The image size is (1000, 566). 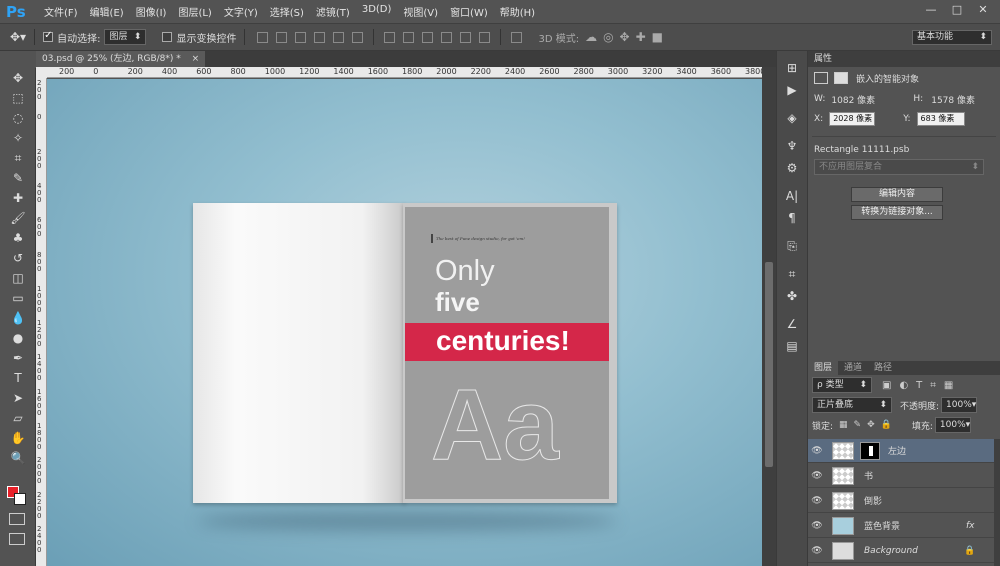 I want to click on align-hcenter-icon, so click(x=339, y=37).